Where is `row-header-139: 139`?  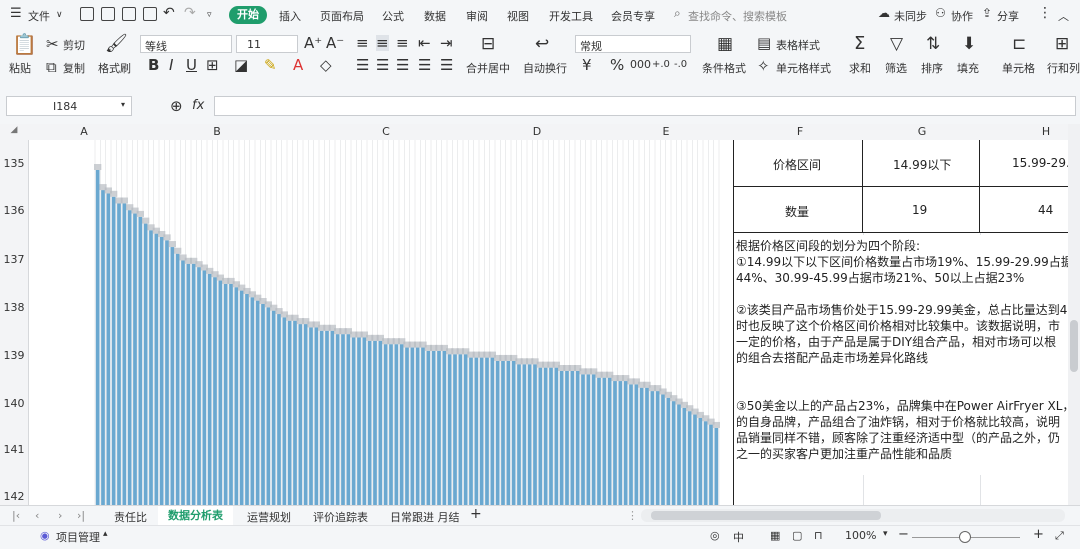
row-header-139: 139 is located at coordinates (14, 355).